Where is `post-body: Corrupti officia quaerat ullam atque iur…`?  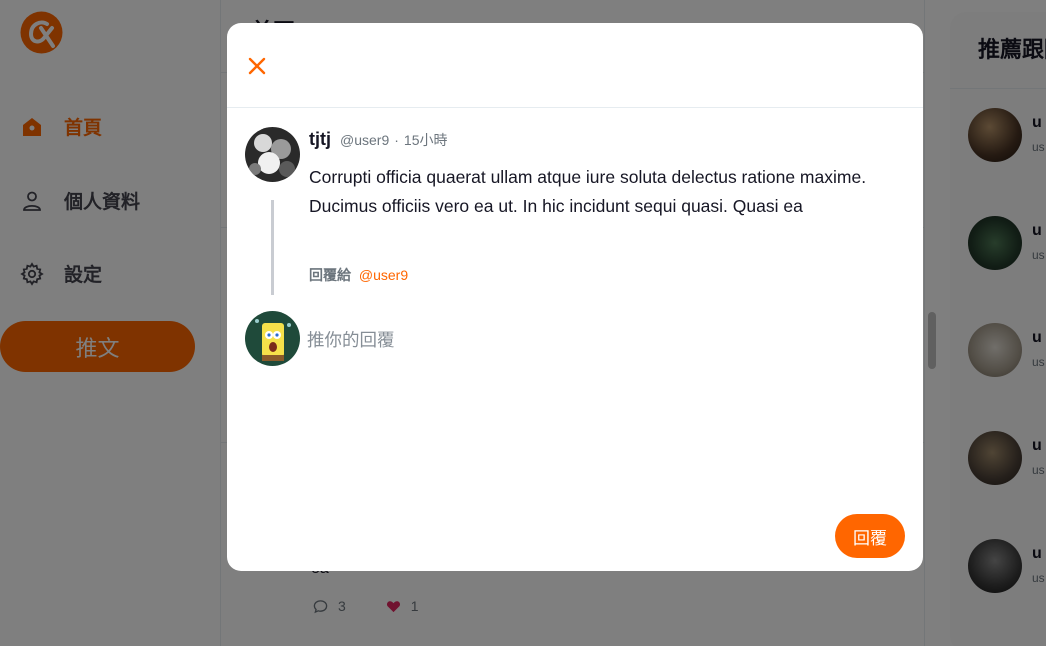
post-body: Corrupti officia quaerat ullam atque iur… is located at coordinates (588, 191).